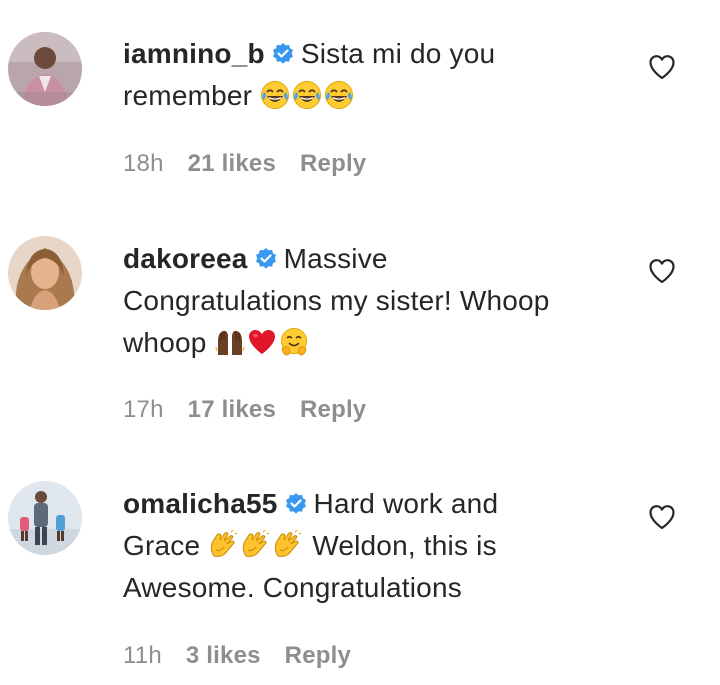 The height and width of the screenshot is (685, 720). Describe the element at coordinates (398, 53) in the screenshot. I see `comment-text: Sista mi do you` at that location.